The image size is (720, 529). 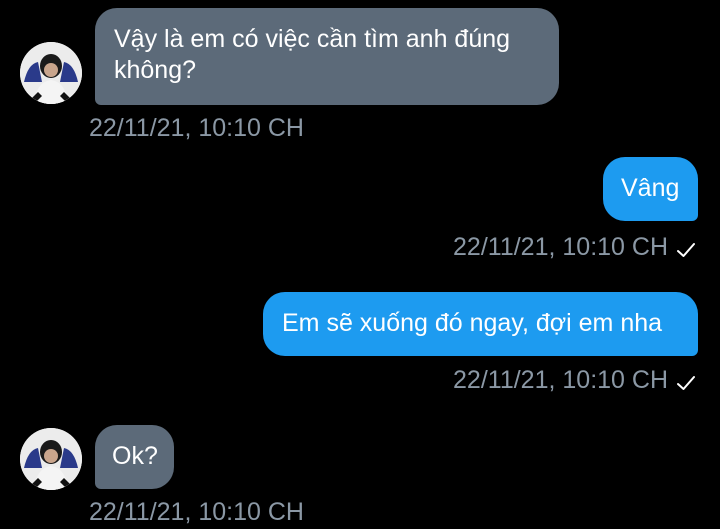 I want to click on message-text: Vâng, so click(x=650, y=188).